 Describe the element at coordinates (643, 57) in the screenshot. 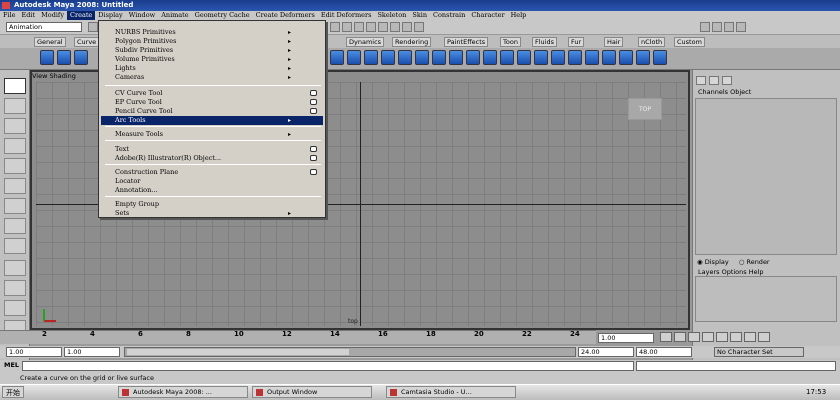

I see `shelf-tool-19-icon` at that location.